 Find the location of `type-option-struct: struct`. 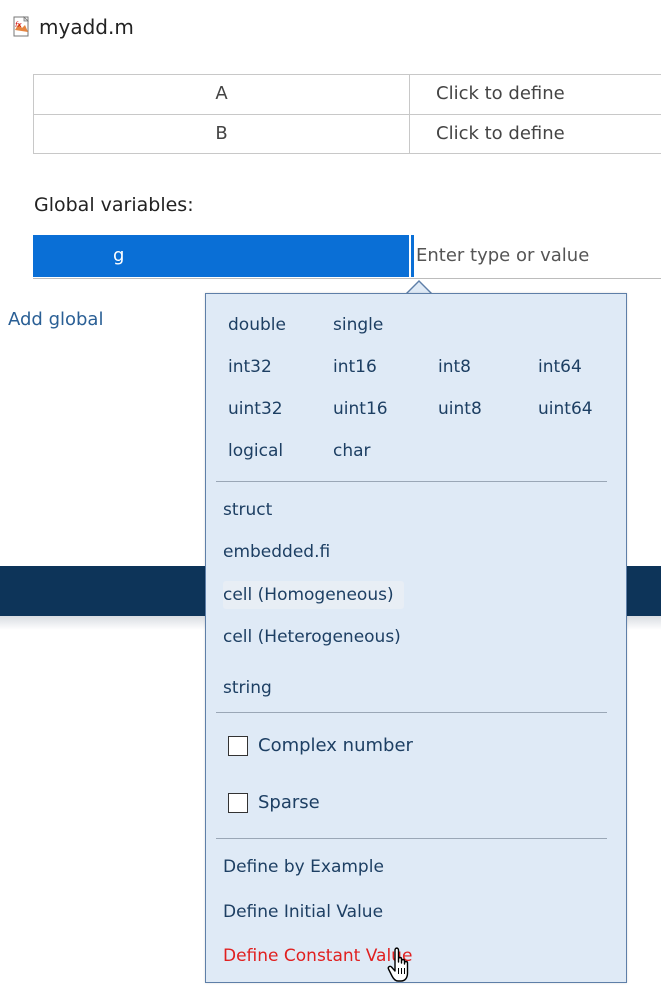

type-option-struct: struct is located at coordinates (247, 510).